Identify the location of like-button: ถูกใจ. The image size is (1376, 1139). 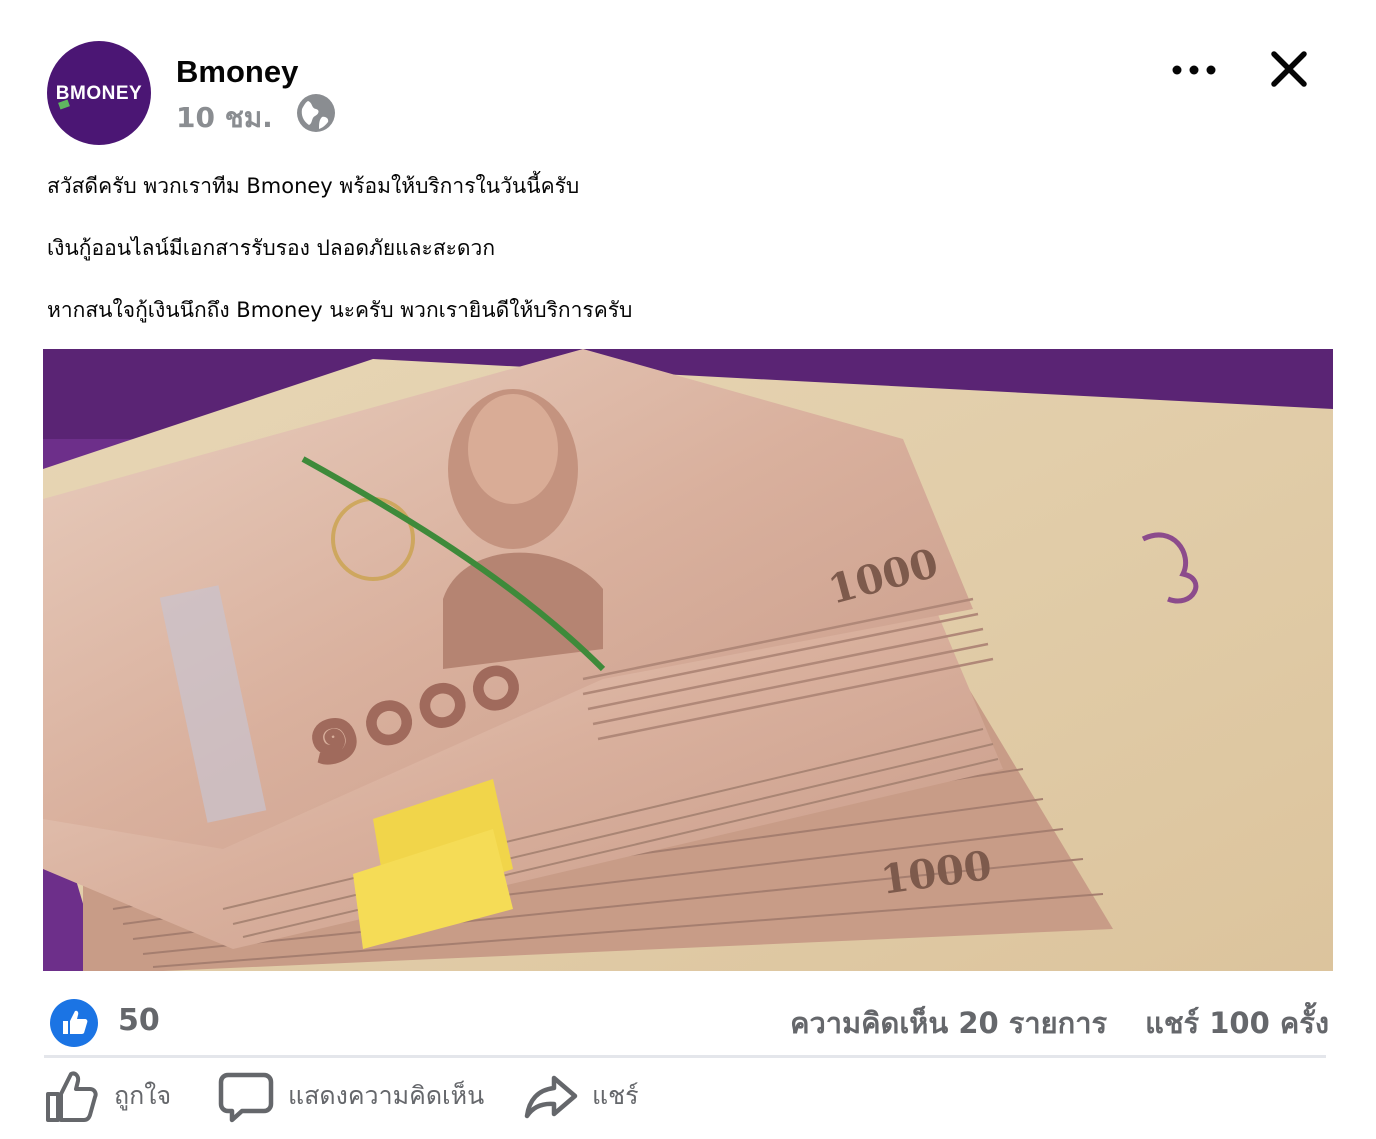
(107, 1096).